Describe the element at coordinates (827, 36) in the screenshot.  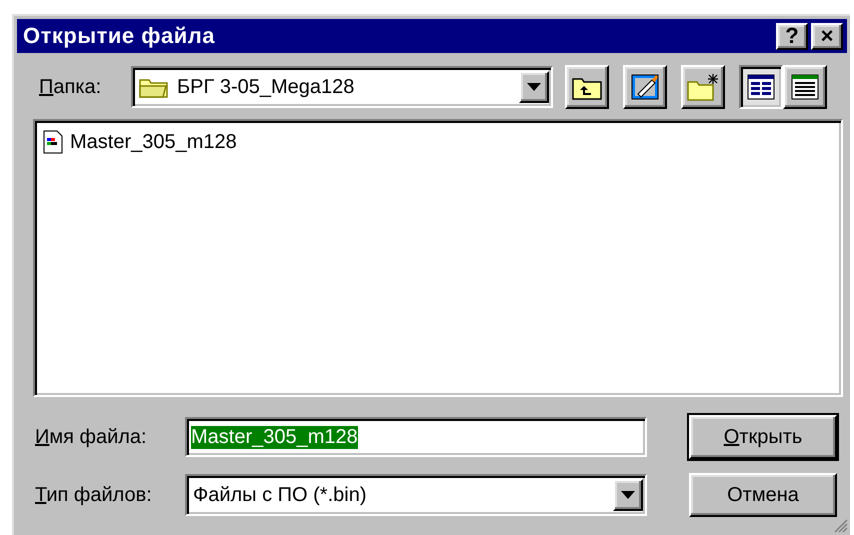
I see `close-button: ×` at that location.